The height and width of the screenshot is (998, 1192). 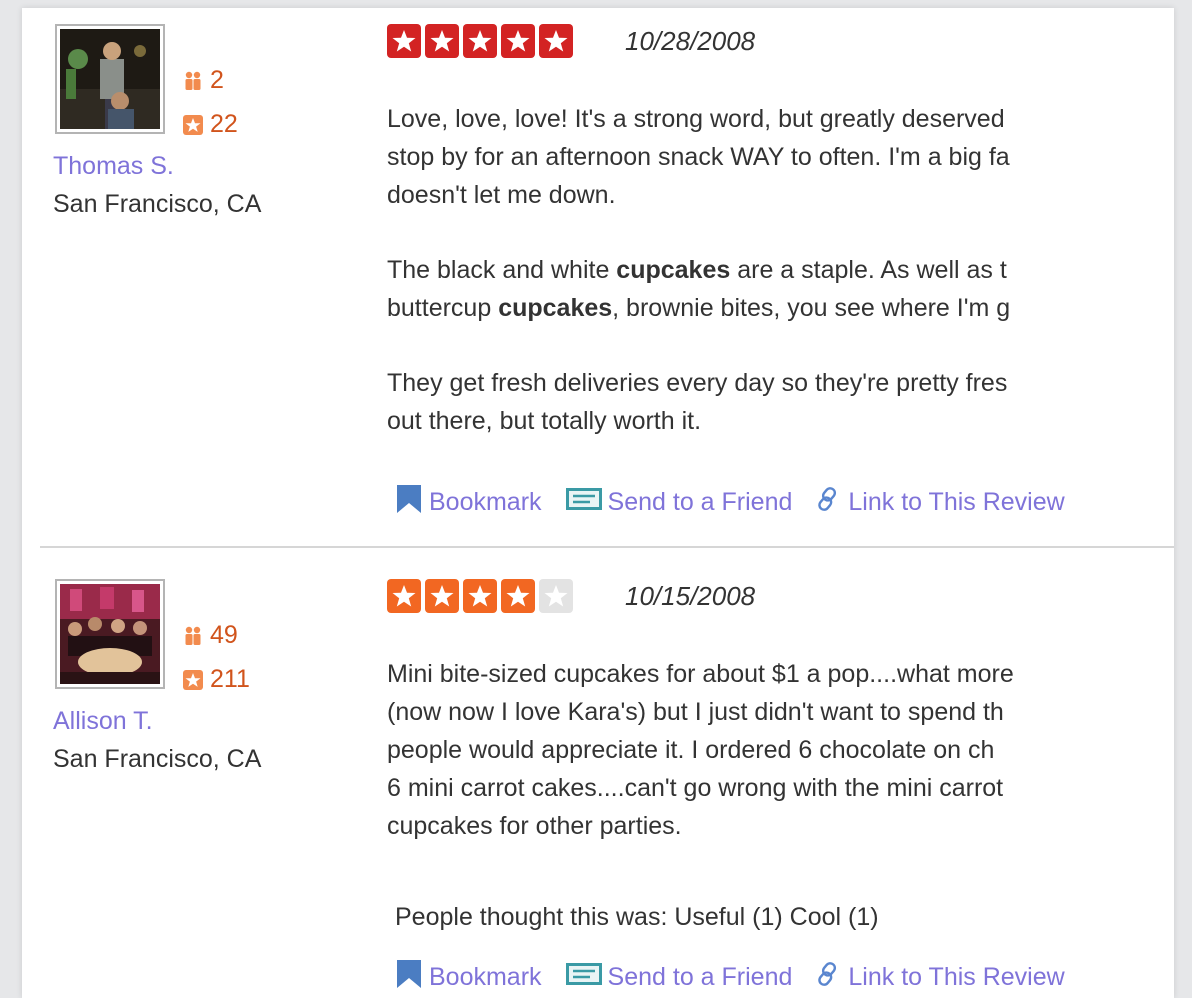 What do you see at coordinates (690, 41) in the screenshot?
I see `review-date: 10/28/2008` at bounding box center [690, 41].